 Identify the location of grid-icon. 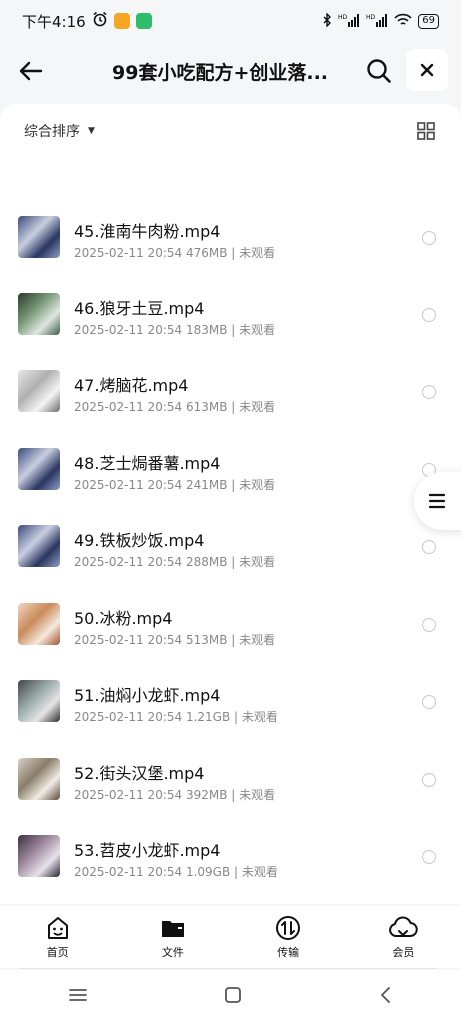
(426, 131).